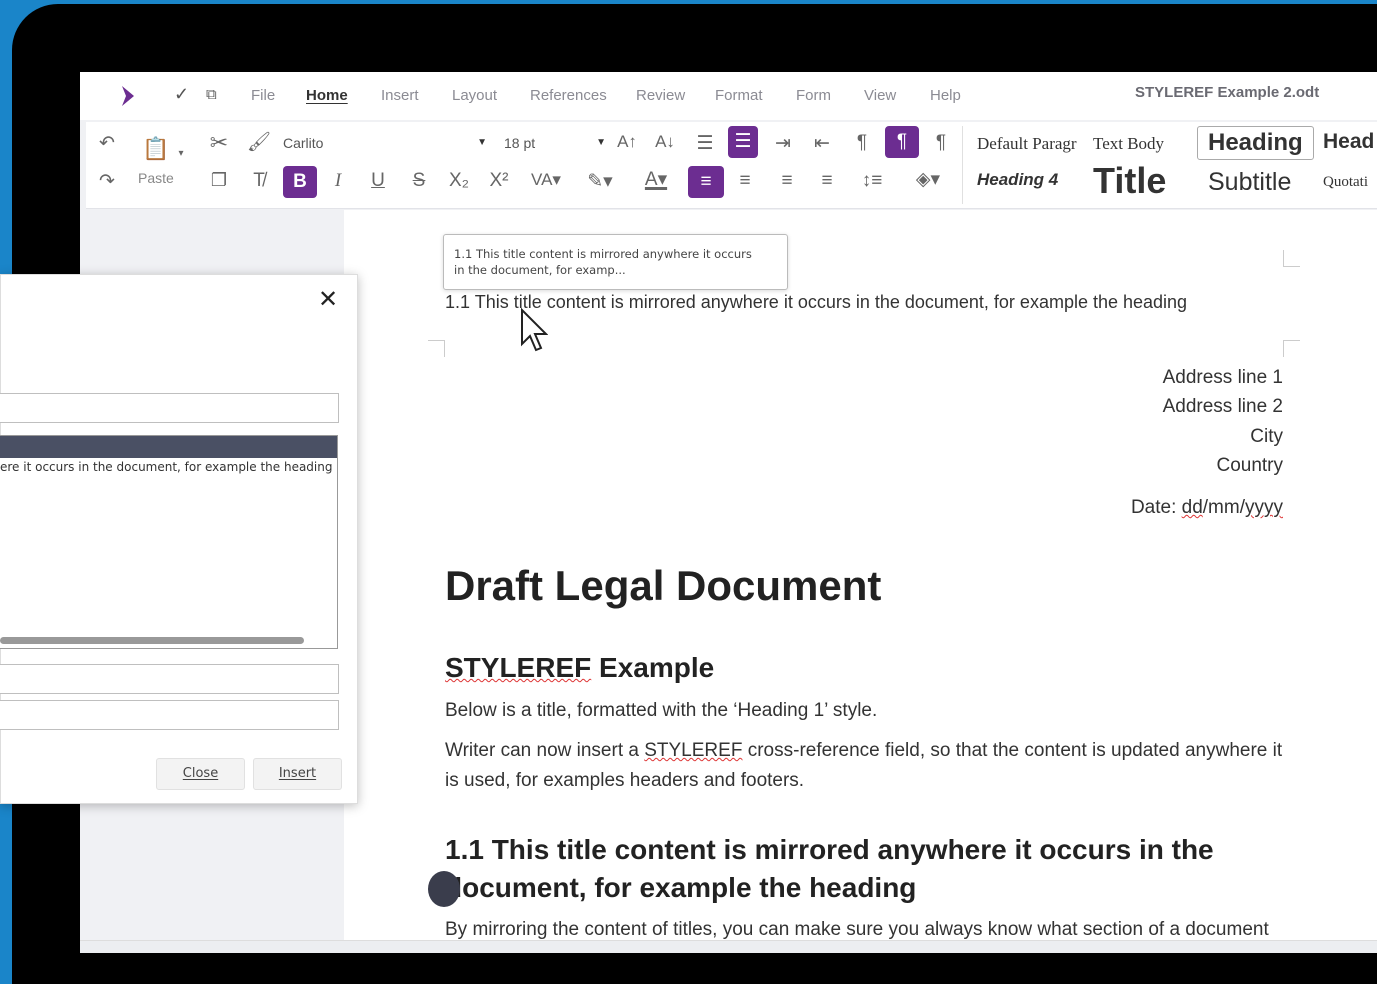 The image size is (1377, 984). Describe the element at coordinates (783, 143) in the screenshot. I see `increase-indent-icon: ⇥` at that location.